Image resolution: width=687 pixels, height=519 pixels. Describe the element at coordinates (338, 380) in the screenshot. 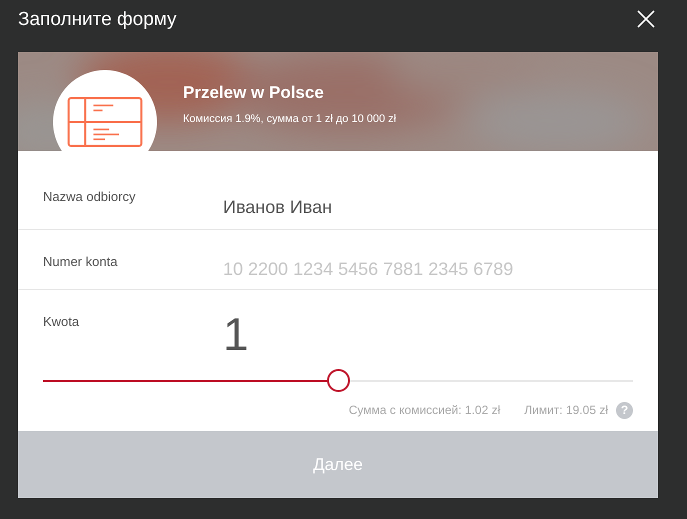

I see `slider-thumb` at that location.